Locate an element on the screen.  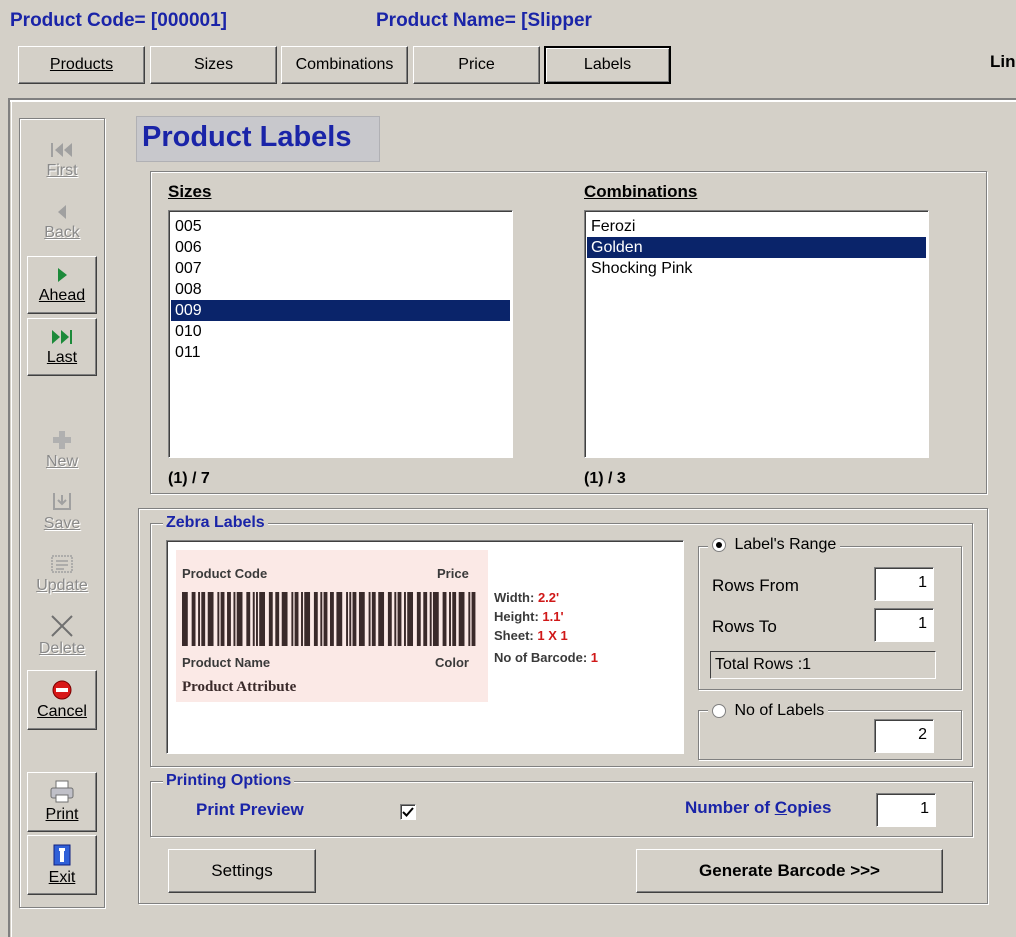
tab-products: Products is located at coordinates (81, 65).